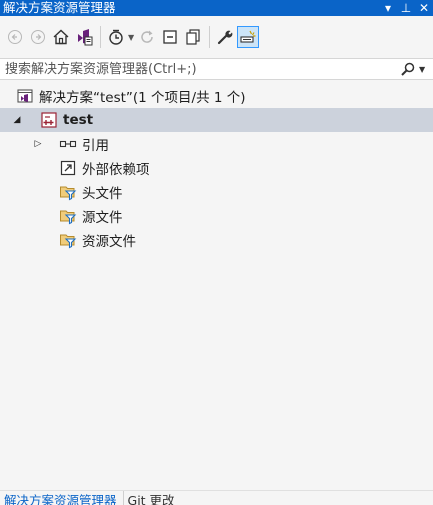 The height and width of the screenshot is (505, 433). What do you see at coordinates (216, 120) in the screenshot?
I see `project-node: ◢ test` at bounding box center [216, 120].